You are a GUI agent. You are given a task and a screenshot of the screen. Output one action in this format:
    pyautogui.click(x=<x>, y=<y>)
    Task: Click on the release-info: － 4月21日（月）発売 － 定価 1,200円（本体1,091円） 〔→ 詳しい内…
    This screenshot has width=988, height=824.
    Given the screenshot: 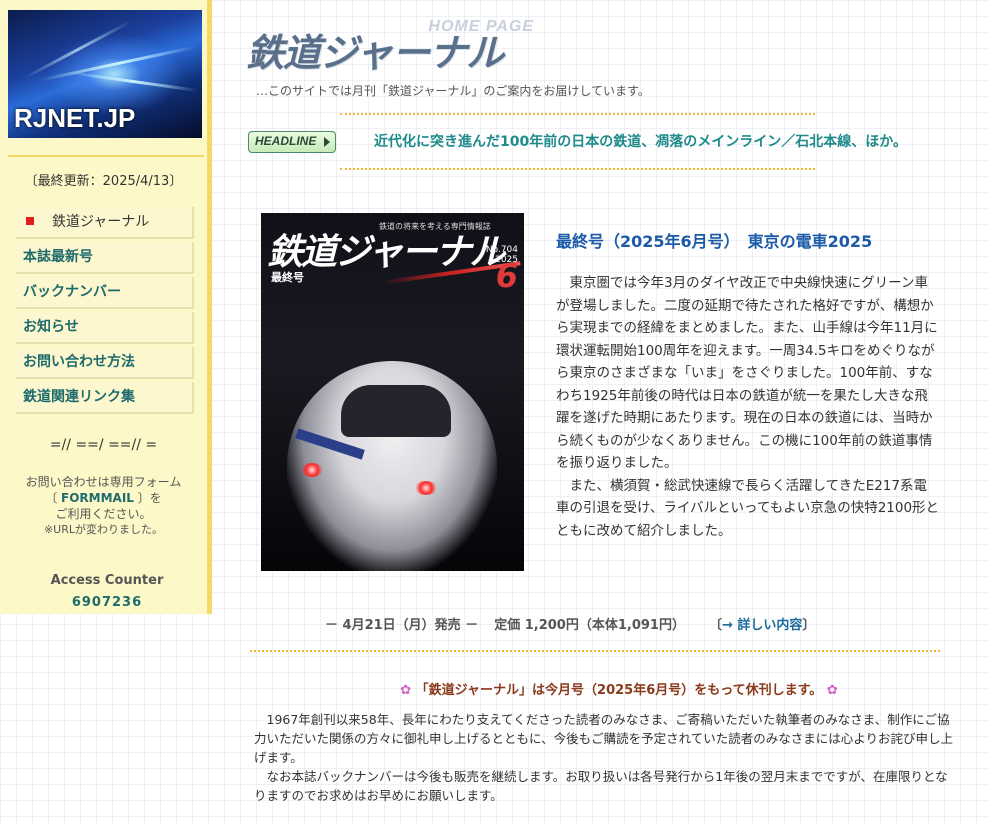 What is the action you would take?
    pyautogui.click(x=605, y=623)
    